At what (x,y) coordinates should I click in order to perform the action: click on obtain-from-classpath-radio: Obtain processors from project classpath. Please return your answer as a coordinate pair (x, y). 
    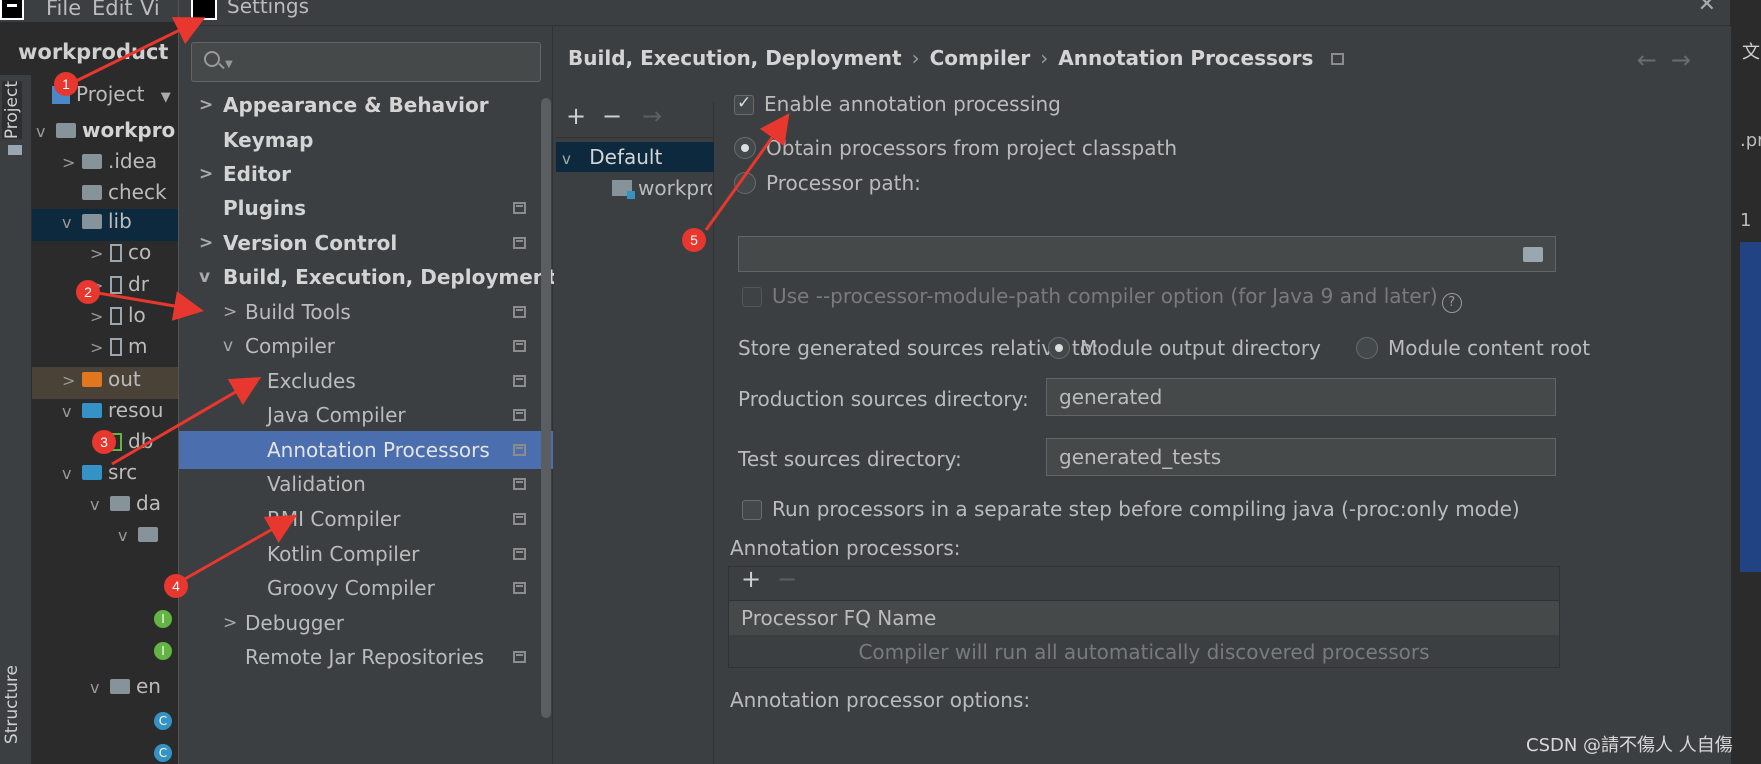
    Looking at the image, I should click on (955, 148).